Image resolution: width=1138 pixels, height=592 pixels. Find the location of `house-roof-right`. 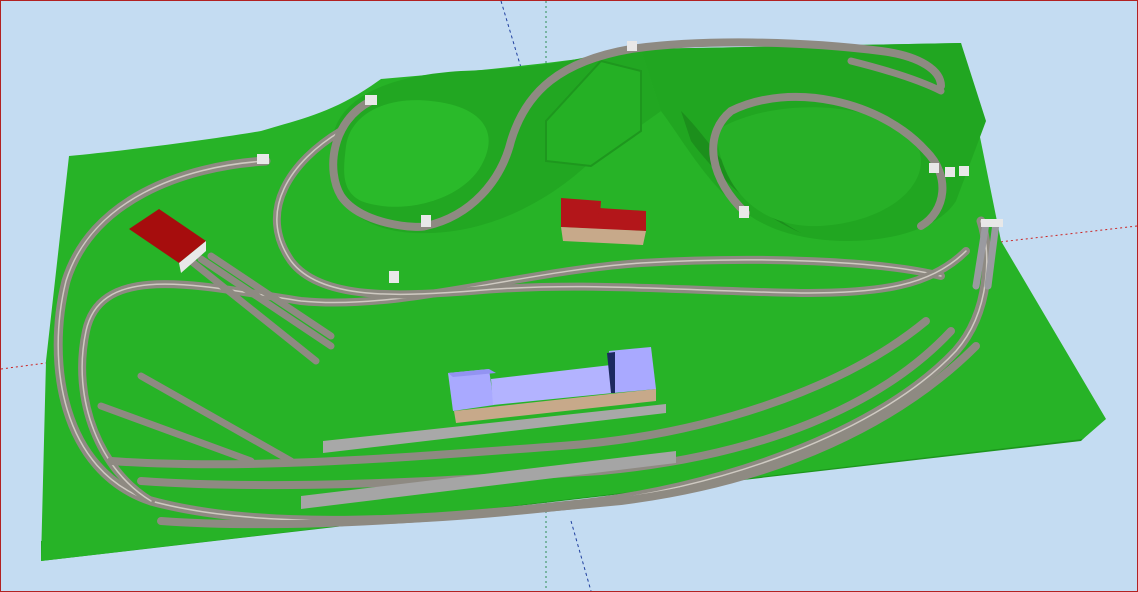

house-roof-right is located at coordinates (621, 219).